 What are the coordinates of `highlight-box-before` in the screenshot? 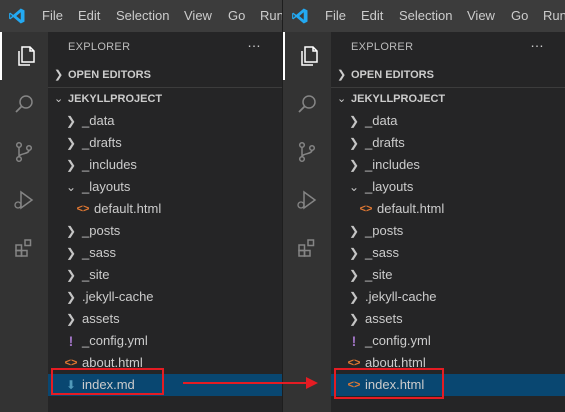 It's located at (107, 381).